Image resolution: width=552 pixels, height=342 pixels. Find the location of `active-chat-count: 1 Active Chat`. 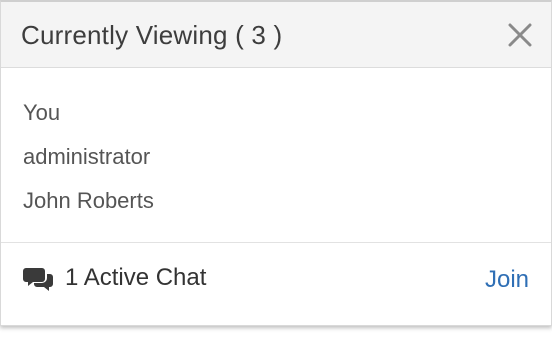

active-chat-count: 1 Active Chat is located at coordinates (136, 277).